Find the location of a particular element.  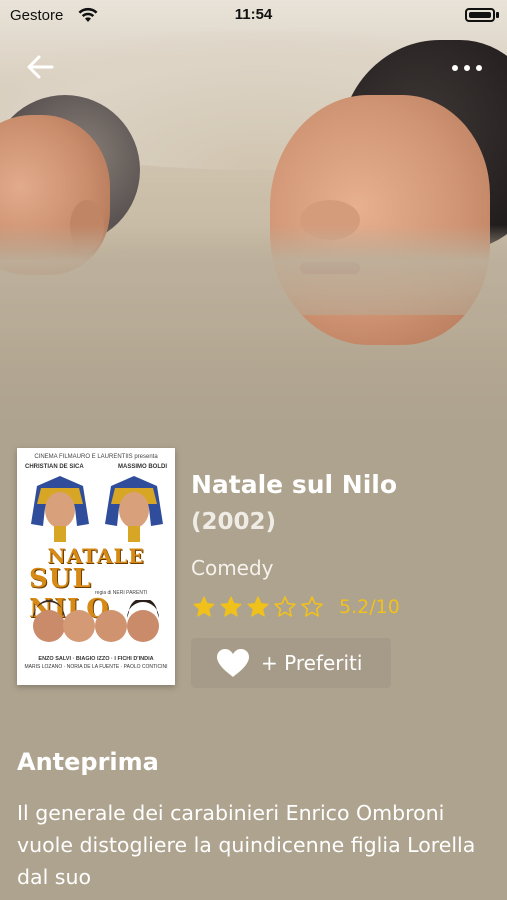

poster-pharaoh-left-image is located at coordinates (60, 509).